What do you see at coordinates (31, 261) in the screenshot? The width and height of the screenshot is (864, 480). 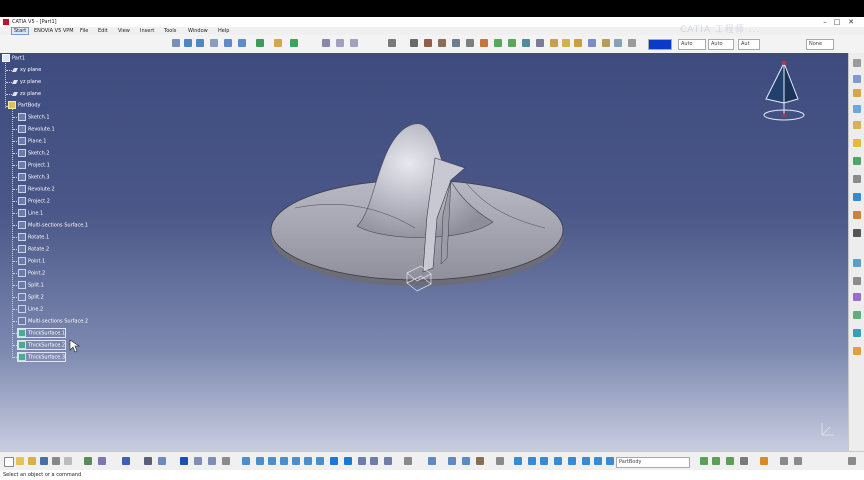 I see `tree-item: Point.1` at bounding box center [31, 261].